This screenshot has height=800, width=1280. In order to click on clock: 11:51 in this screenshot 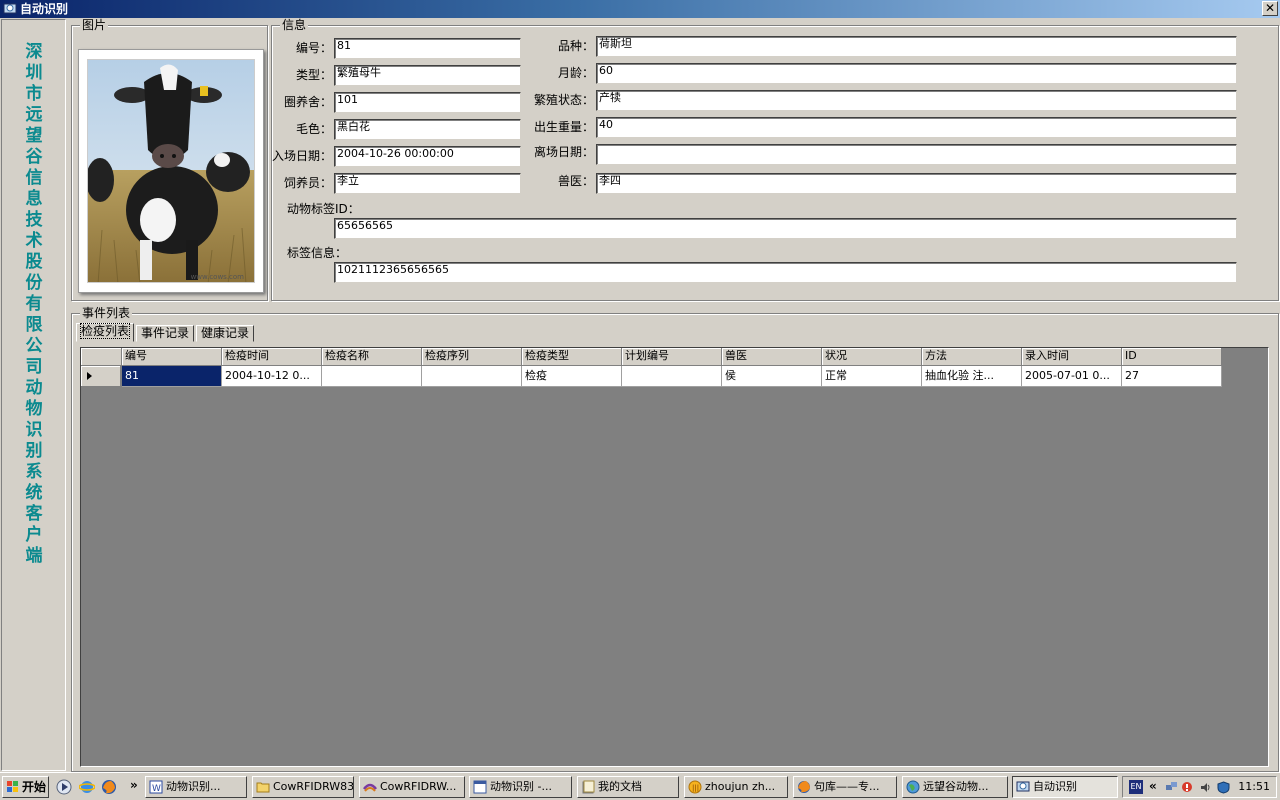, I will do `click(1254, 786)`.